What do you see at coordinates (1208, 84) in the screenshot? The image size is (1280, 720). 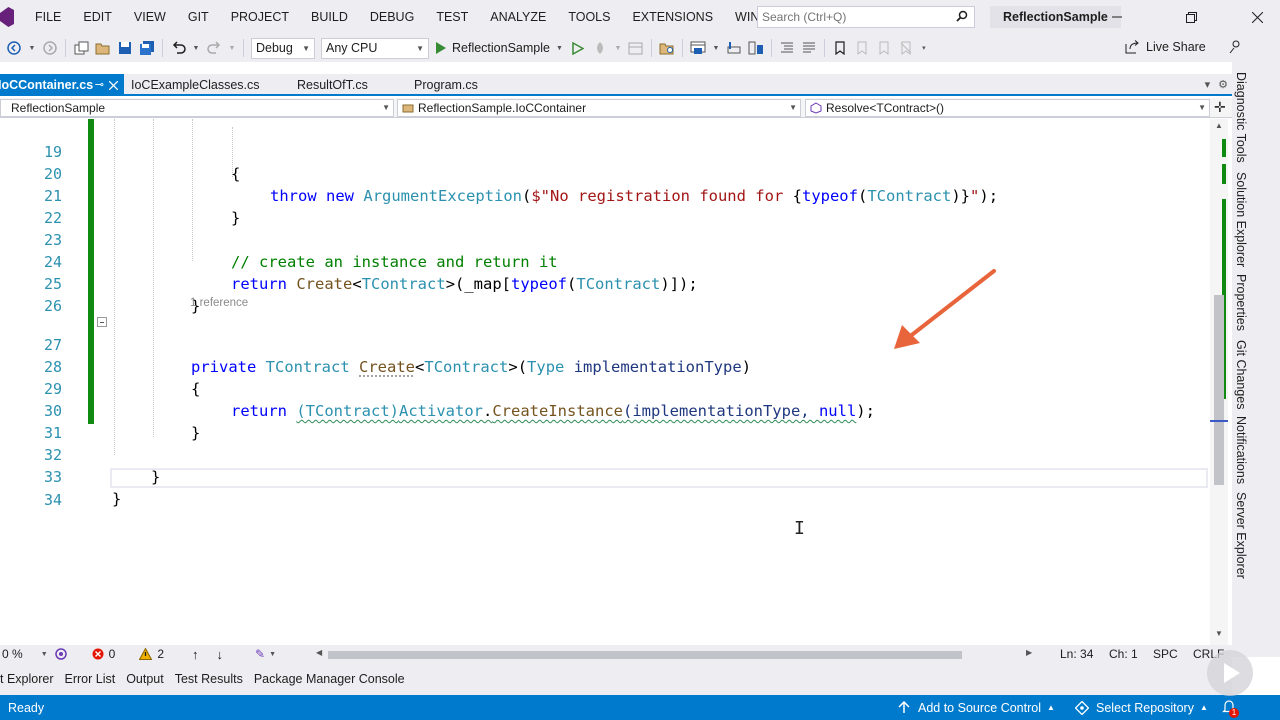 I see `tab-list-dropdown-icon: ▾` at bounding box center [1208, 84].